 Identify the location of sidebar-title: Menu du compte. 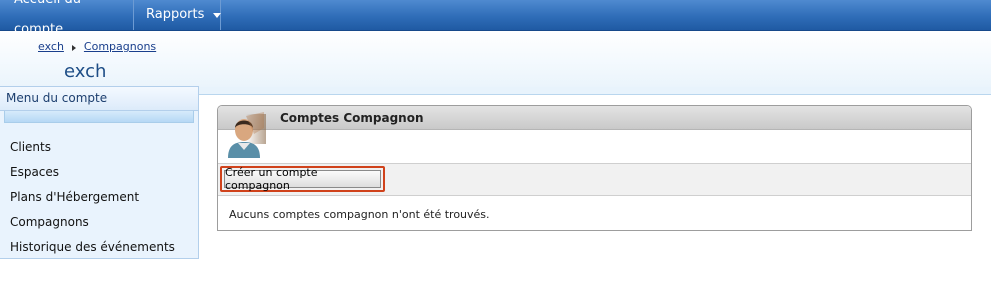
(99, 99).